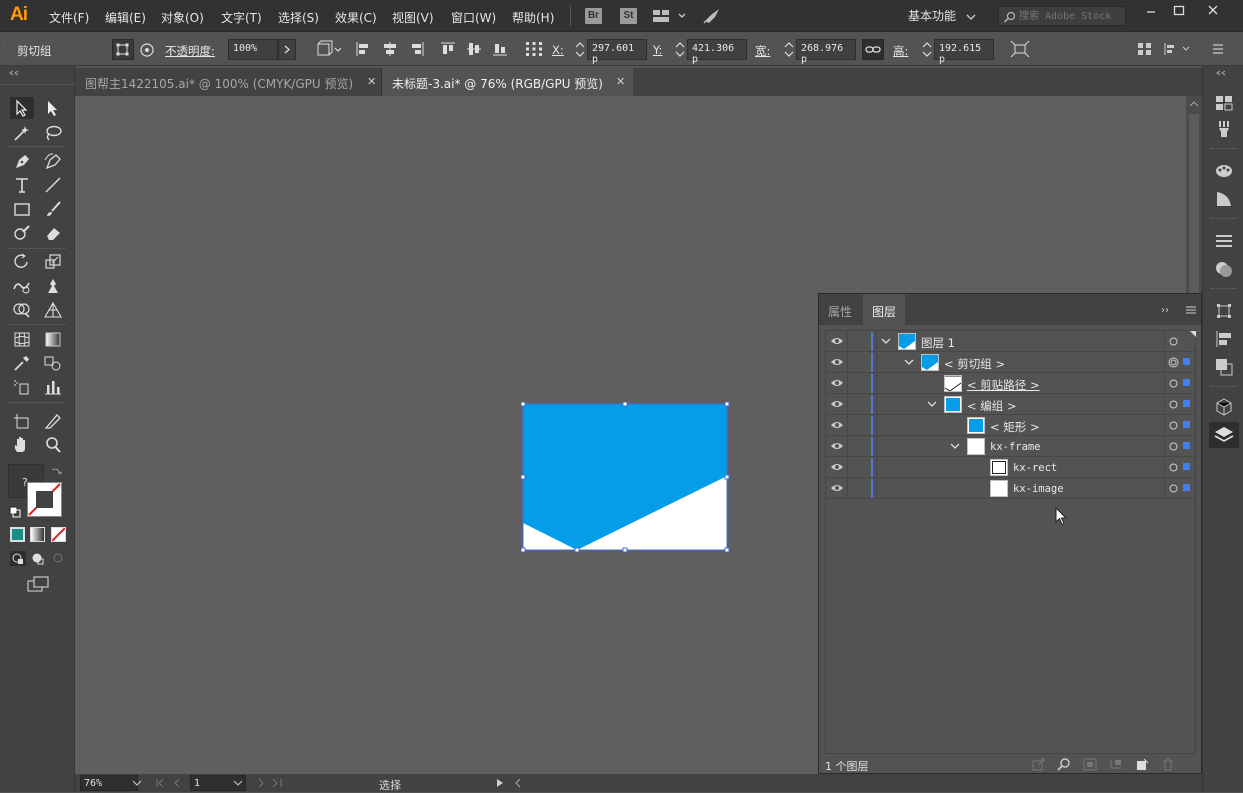 This screenshot has height=793, width=1243. I want to click on draw-normal-icon, so click(18, 558).